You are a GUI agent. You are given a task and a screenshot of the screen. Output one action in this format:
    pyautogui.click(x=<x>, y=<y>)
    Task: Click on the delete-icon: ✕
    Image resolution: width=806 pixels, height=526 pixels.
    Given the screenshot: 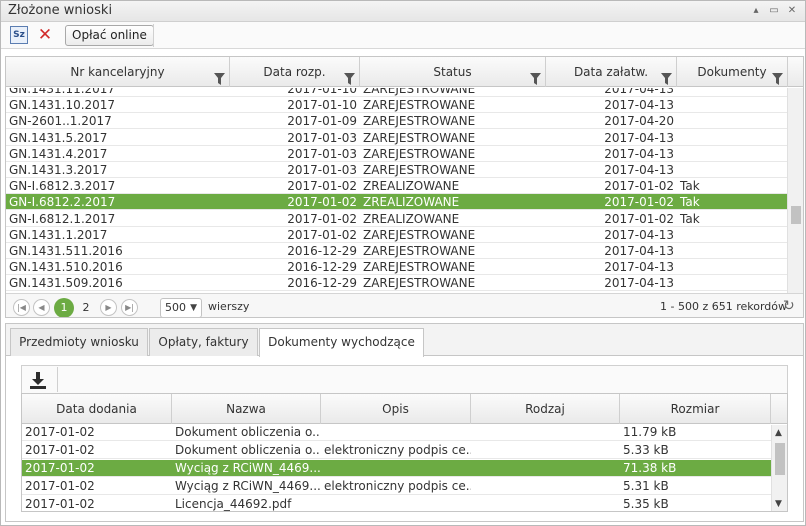 What is the action you would take?
    pyautogui.click(x=45, y=35)
    